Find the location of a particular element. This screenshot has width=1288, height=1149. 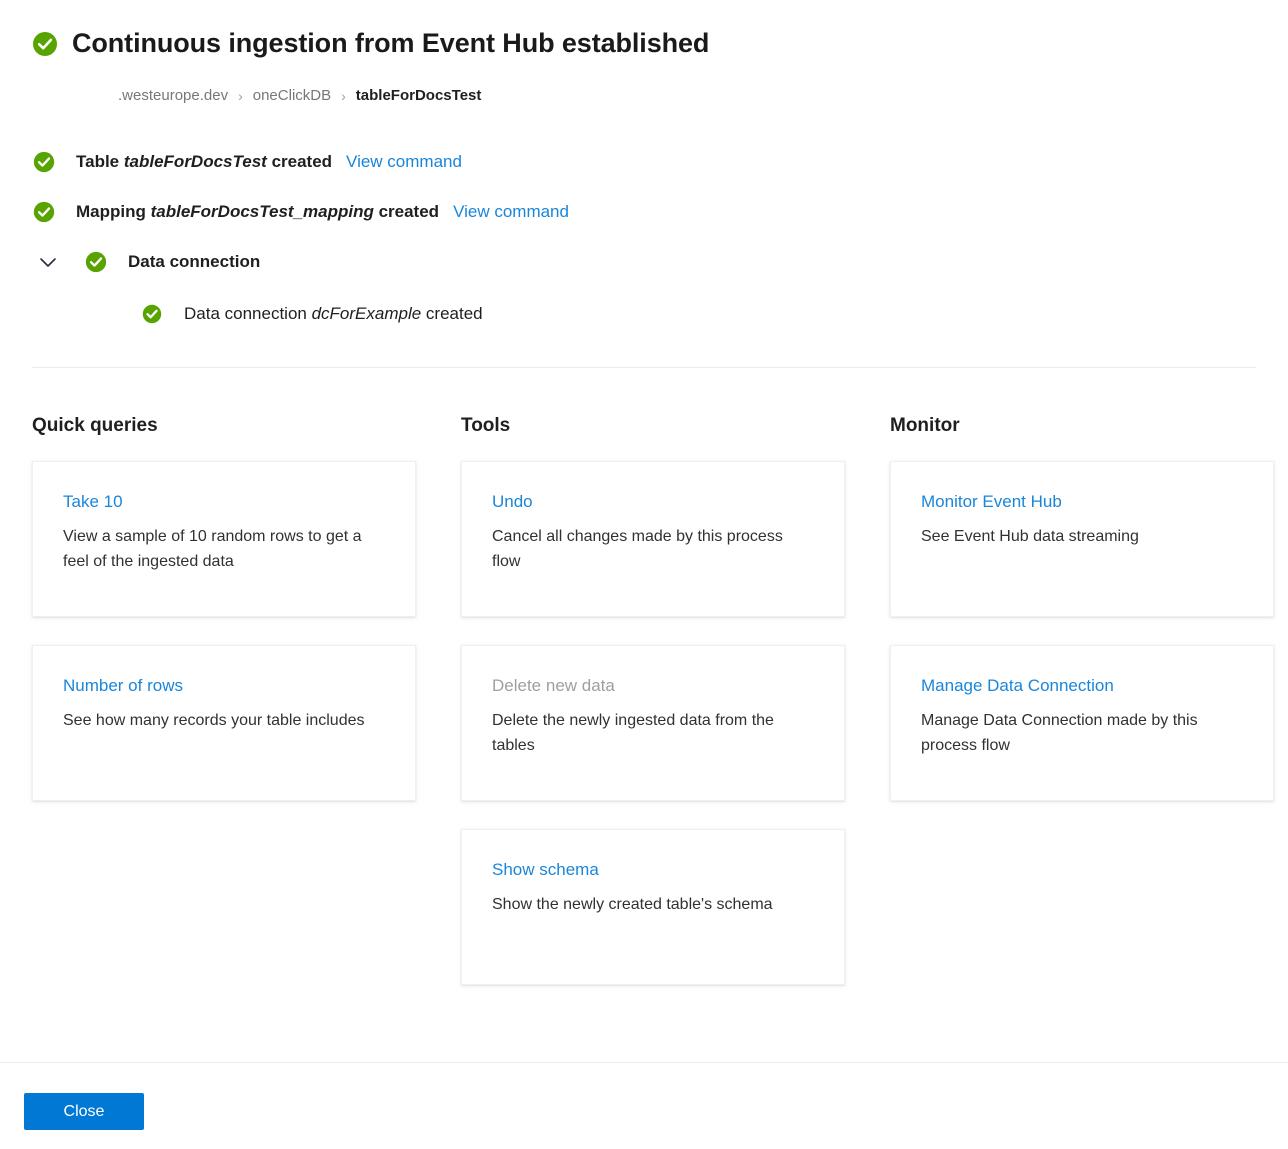

status-text-table: Table tableForDocsTest created is located at coordinates (204, 162).